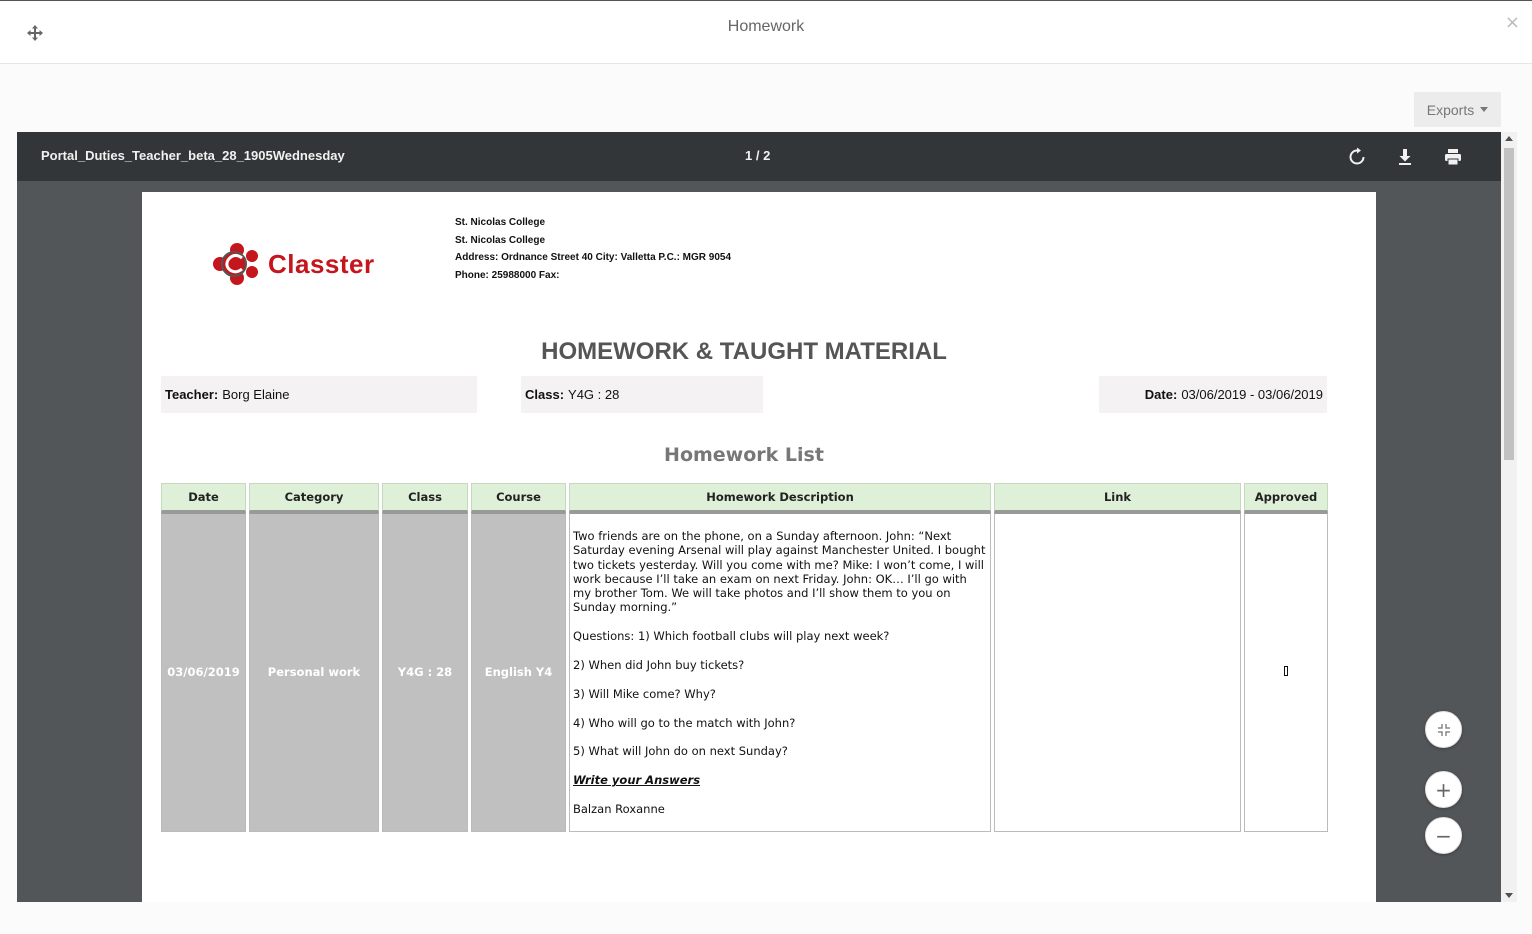 The height and width of the screenshot is (934, 1532). I want to click on cell-approved, so click(1286, 672).